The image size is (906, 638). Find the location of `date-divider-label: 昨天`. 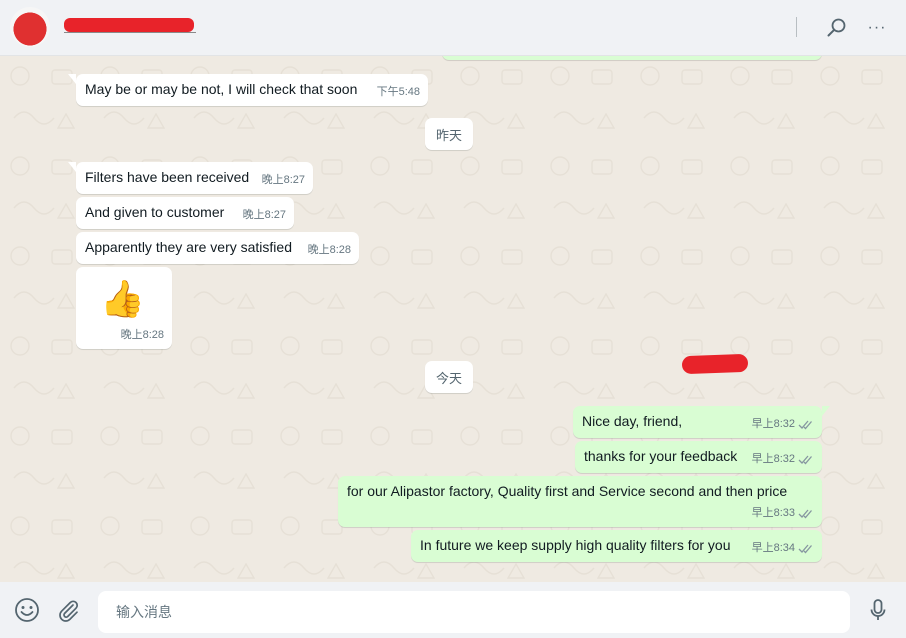

date-divider-label: 昨天 is located at coordinates (448, 135).